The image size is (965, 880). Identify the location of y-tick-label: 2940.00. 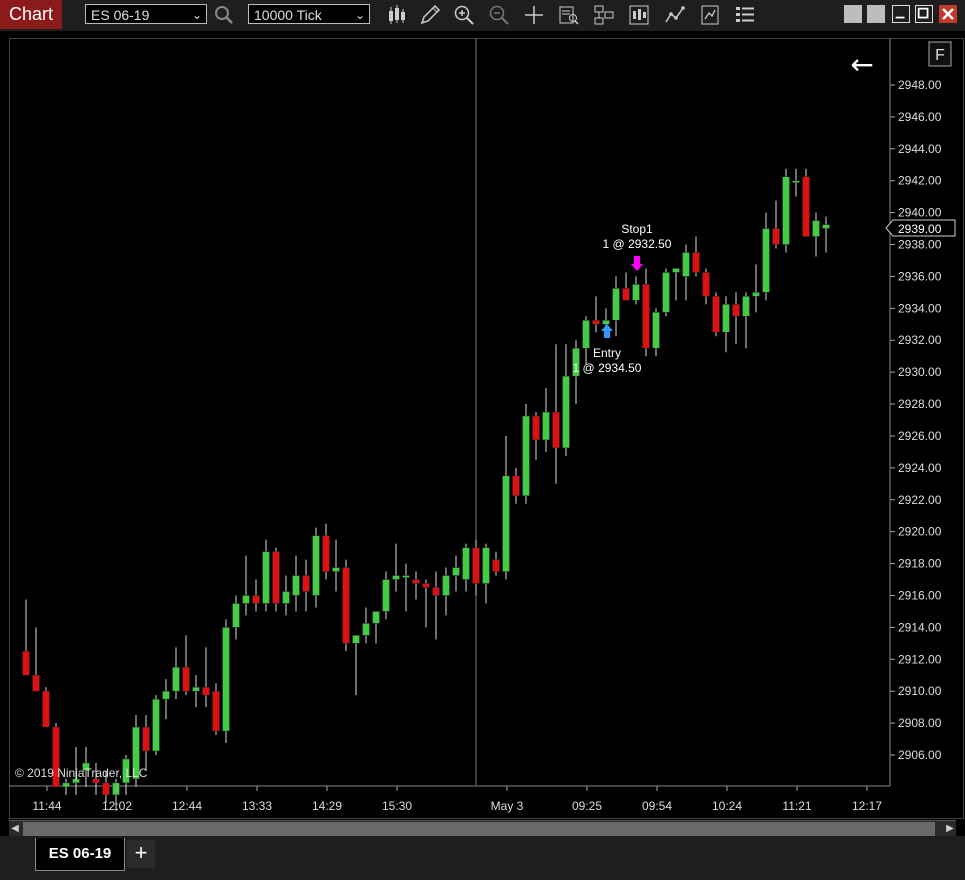
(920, 213).